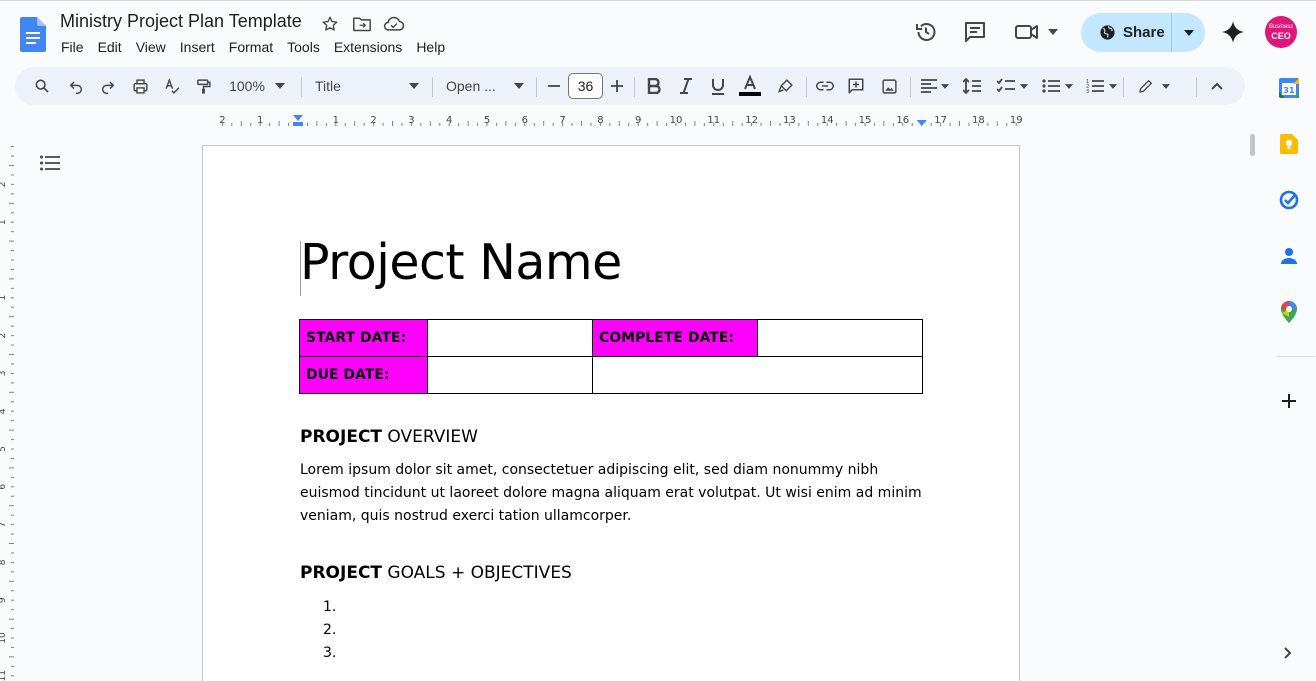 Image resolution: width=1316 pixels, height=681 pixels. I want to click on zoom-select: 100%, so click(257, 86).